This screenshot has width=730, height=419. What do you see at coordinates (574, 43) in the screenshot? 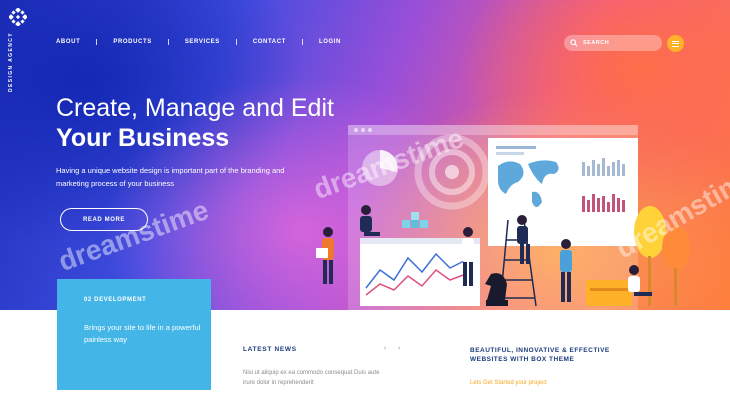
I see `search-icon` at bounding box center [574, 43].